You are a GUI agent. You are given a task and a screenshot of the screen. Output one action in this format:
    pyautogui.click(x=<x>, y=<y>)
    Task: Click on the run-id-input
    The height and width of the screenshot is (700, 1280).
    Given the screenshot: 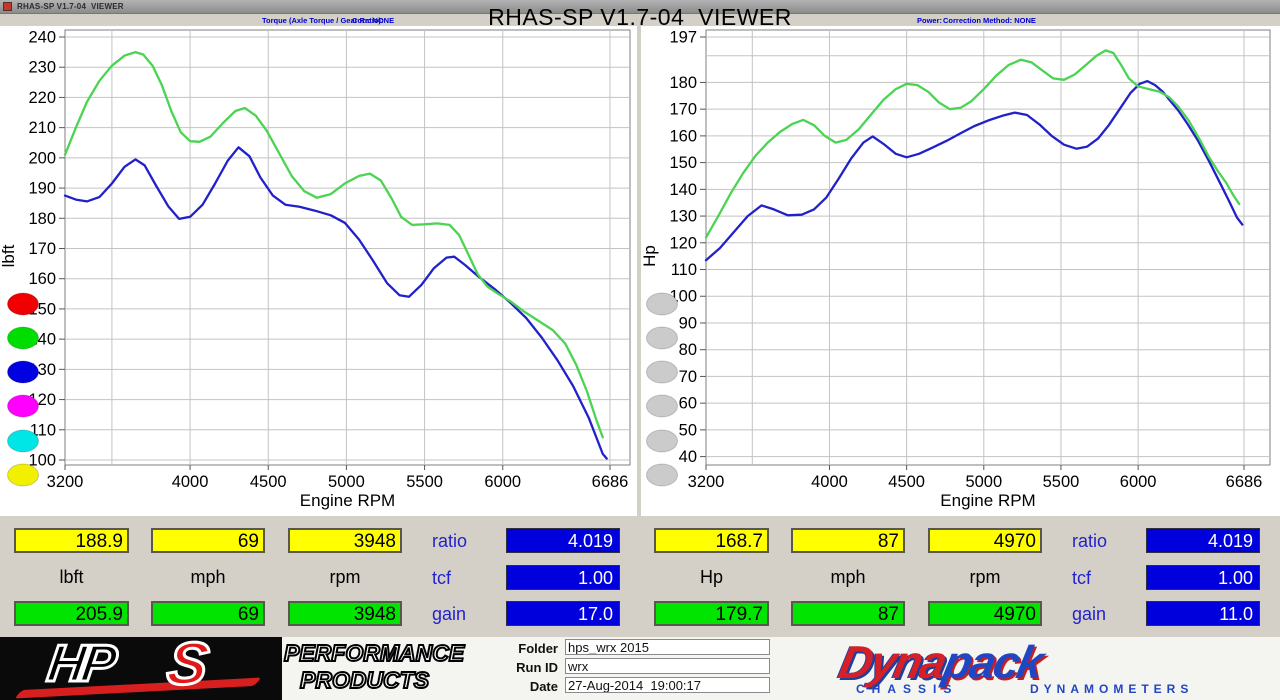 What is the action you would take?
    pyautogui.click(x=667, y=666)
    